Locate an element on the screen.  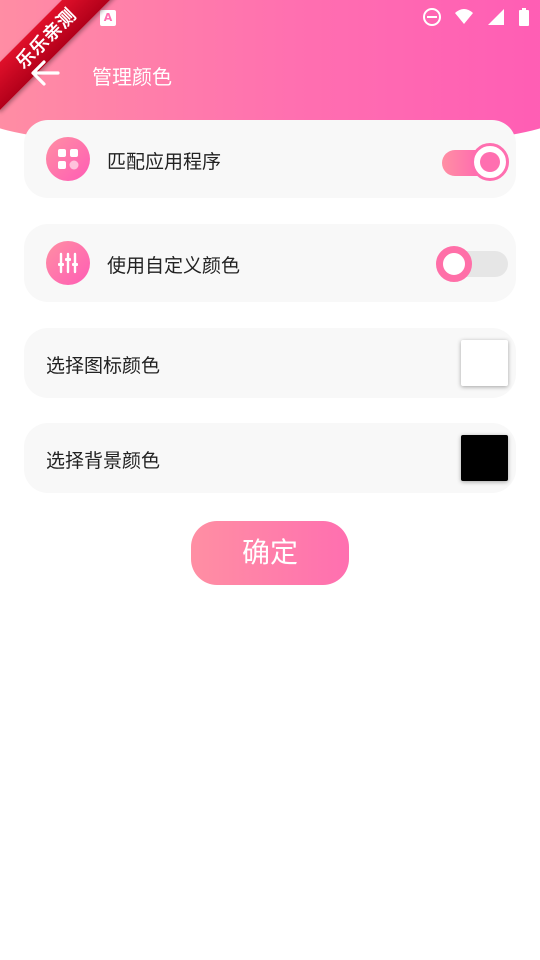
custom-color-row: 使用自定义颜色 is located at coordinates (270, 263).